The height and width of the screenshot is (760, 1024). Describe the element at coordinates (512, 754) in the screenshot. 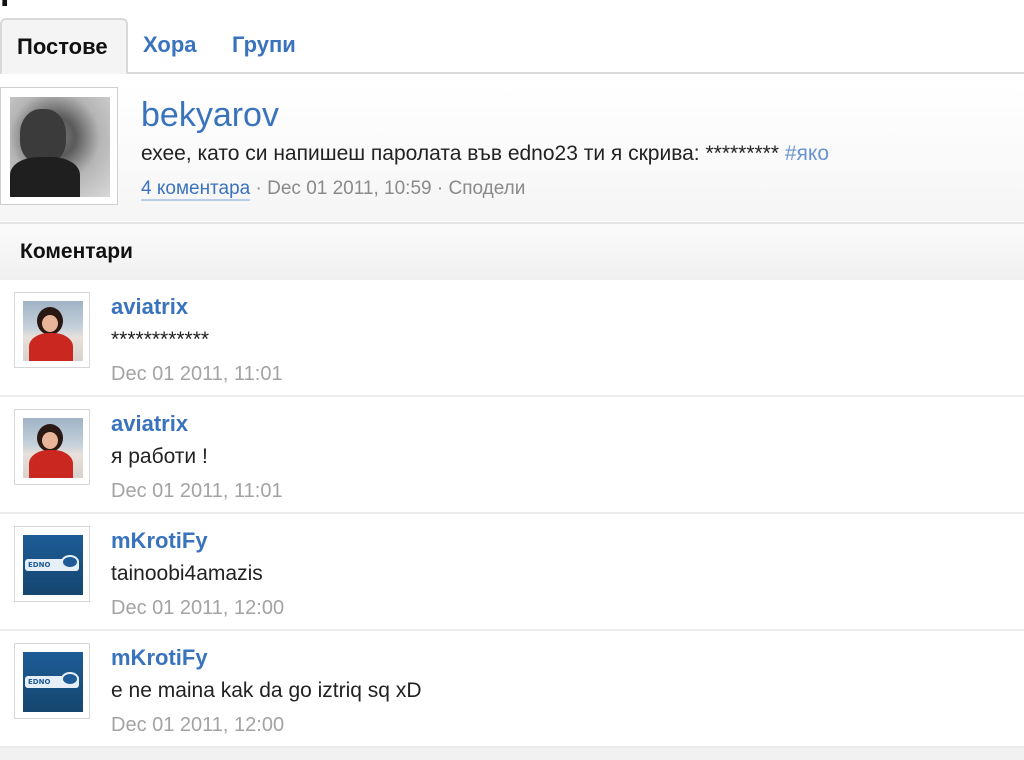

I see `bottom-divider` at that location.